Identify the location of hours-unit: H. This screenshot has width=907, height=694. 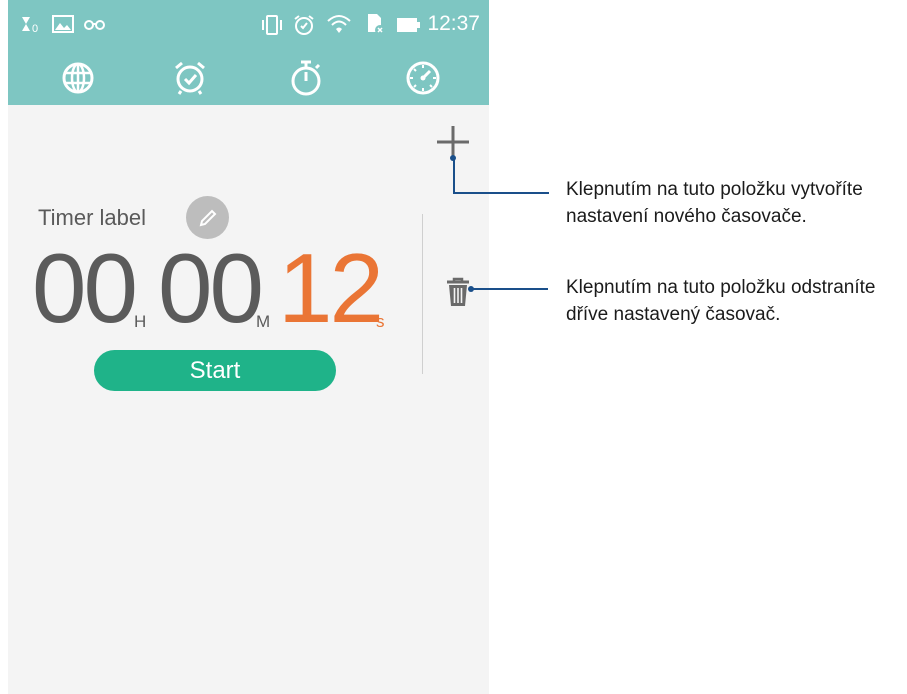
(140, 321).